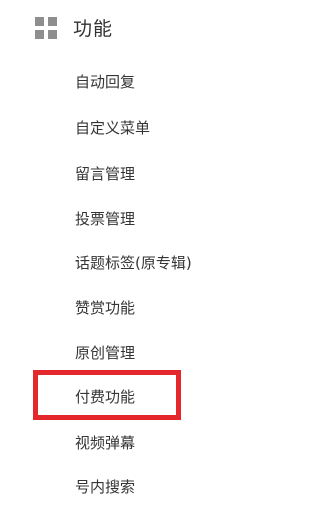  What do you see at coordinates (133, 262) in the screenshot?
I see `menu-item-topic-tags: 话题标签(原专辑)` at bounding box center [133, 262].